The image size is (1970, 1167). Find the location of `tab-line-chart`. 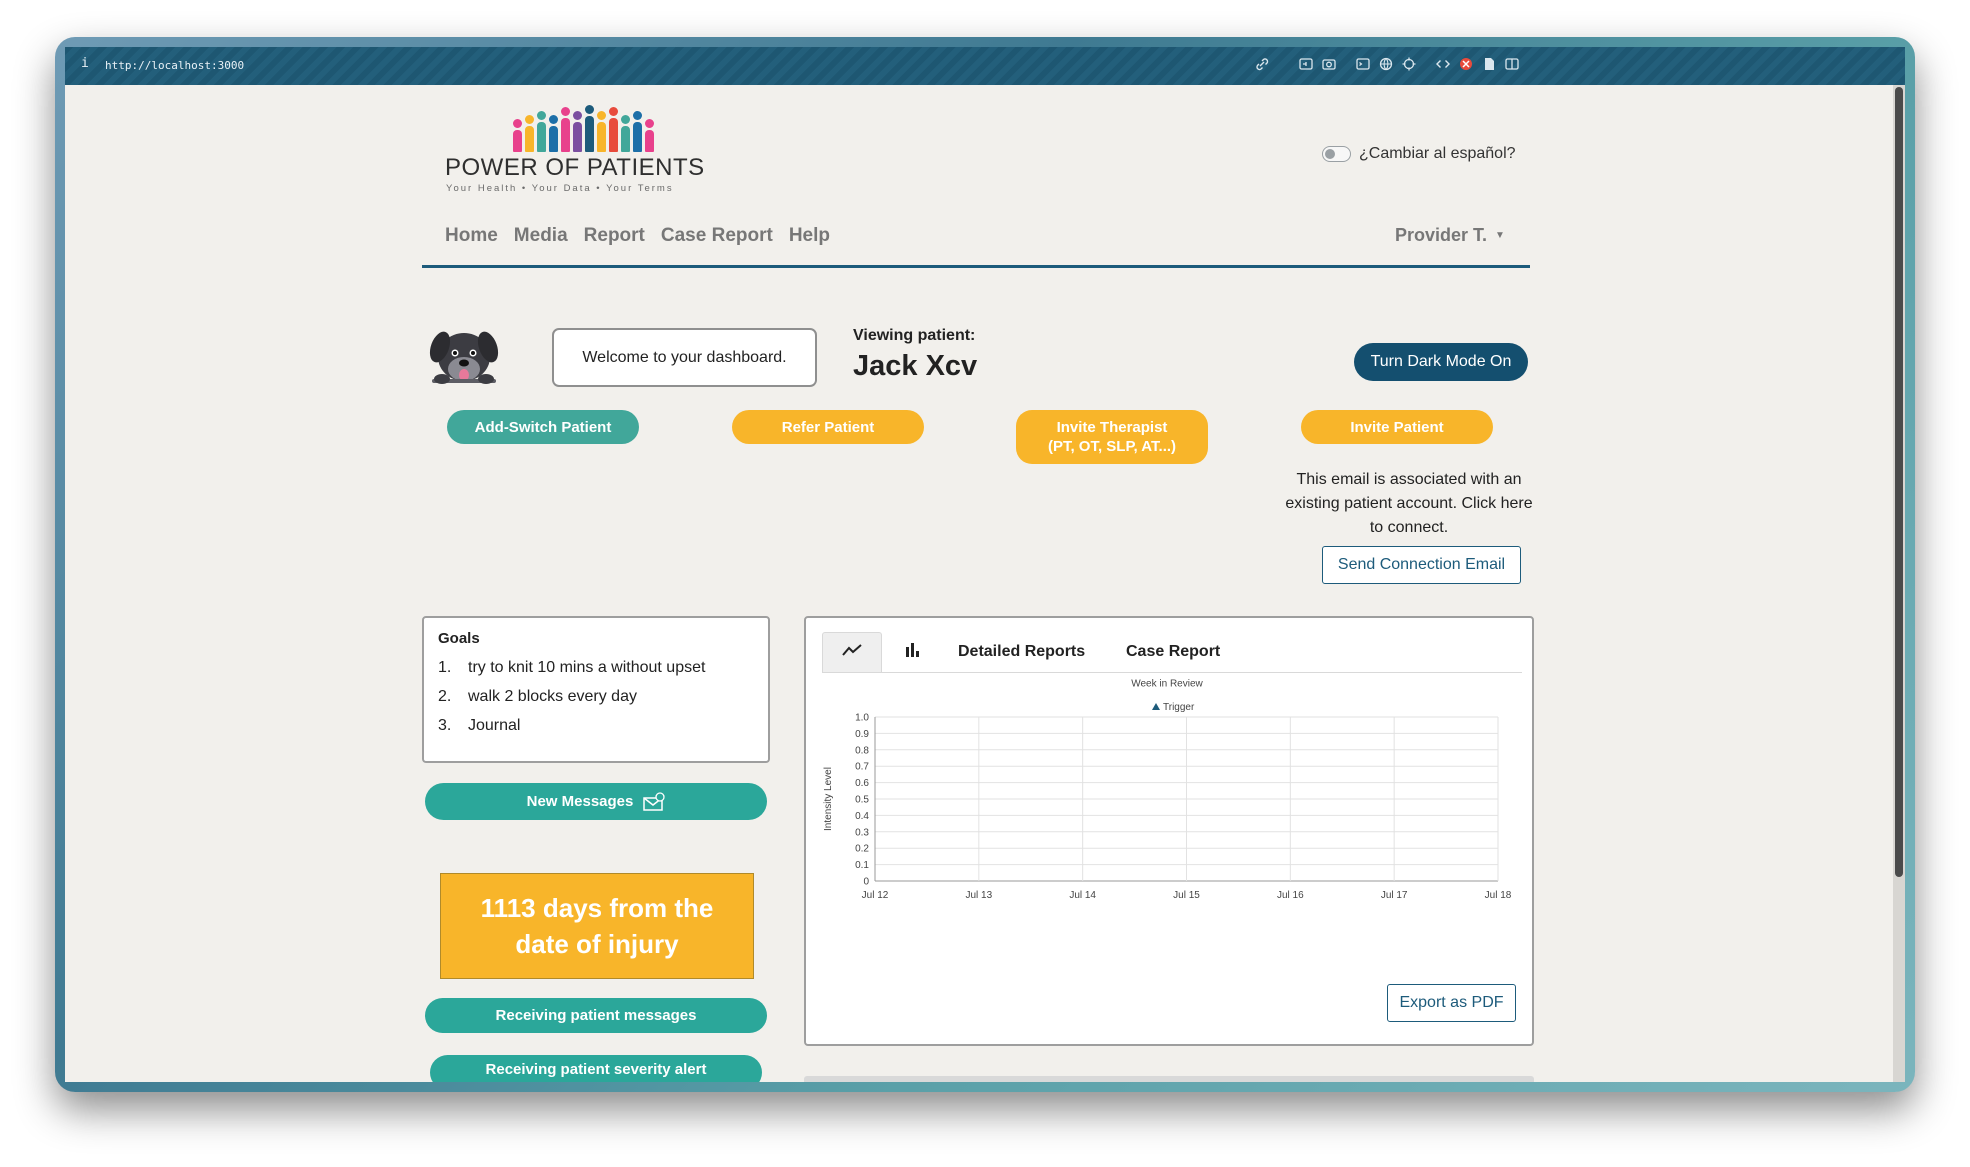

tab-line-chart is located at coordinates (852, 652).